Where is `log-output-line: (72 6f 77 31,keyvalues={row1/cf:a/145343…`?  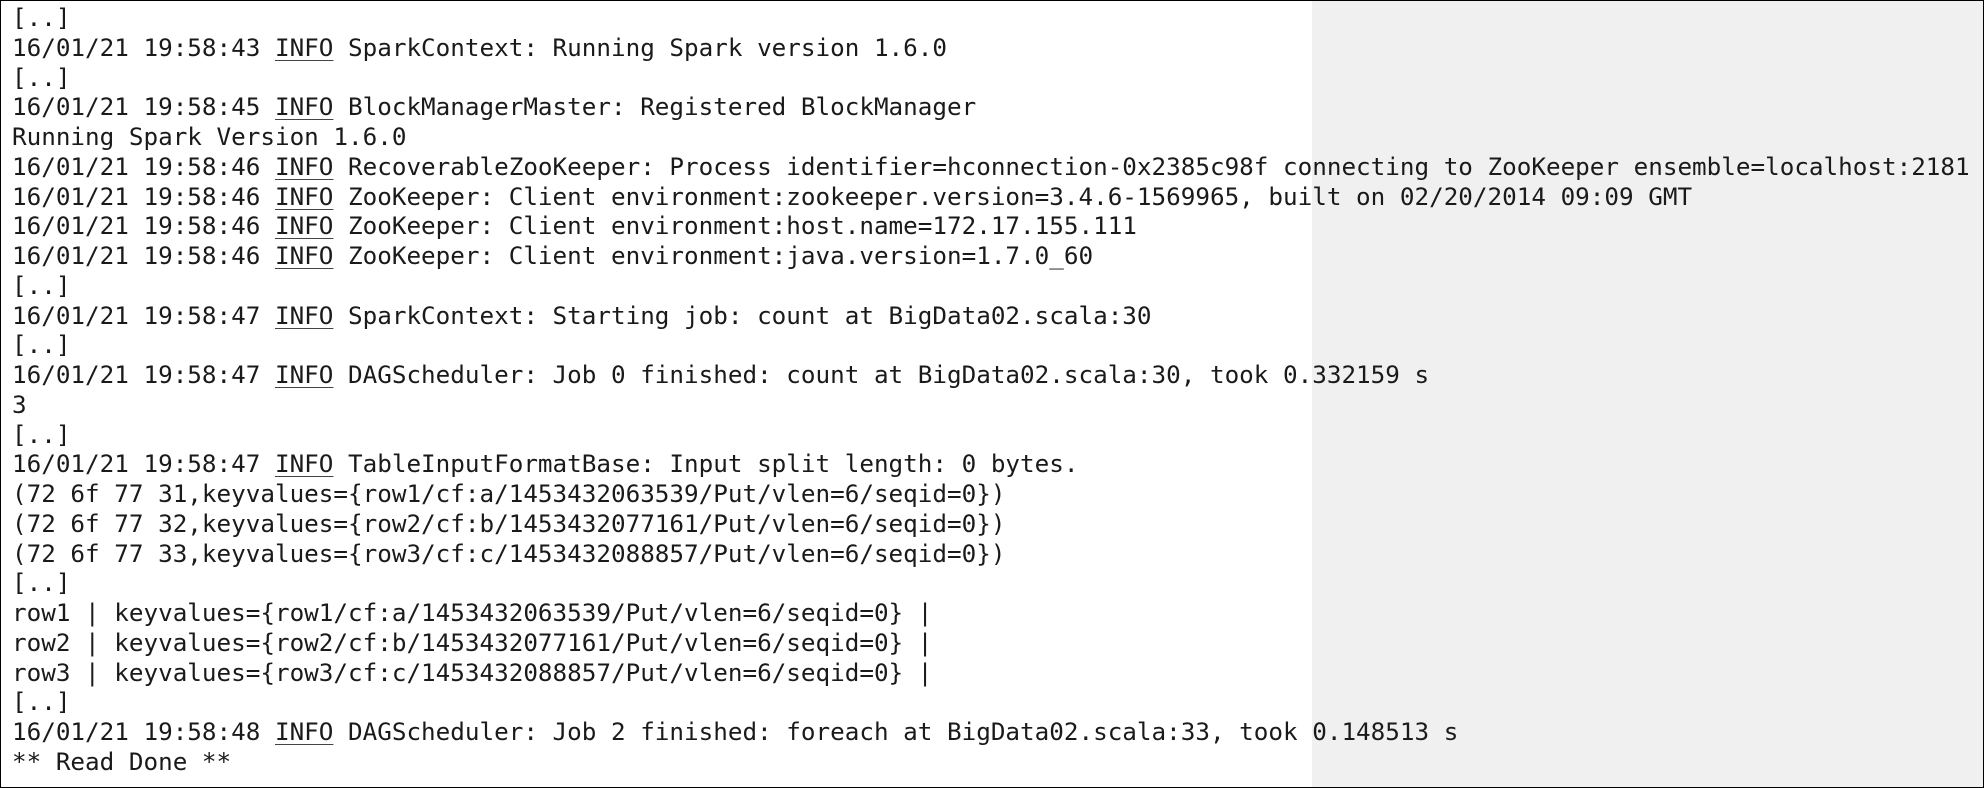
log-output-line: (72 6f 77 31,keyvalues={row1/cf:a/145343… is located at coordinates (509, 493).